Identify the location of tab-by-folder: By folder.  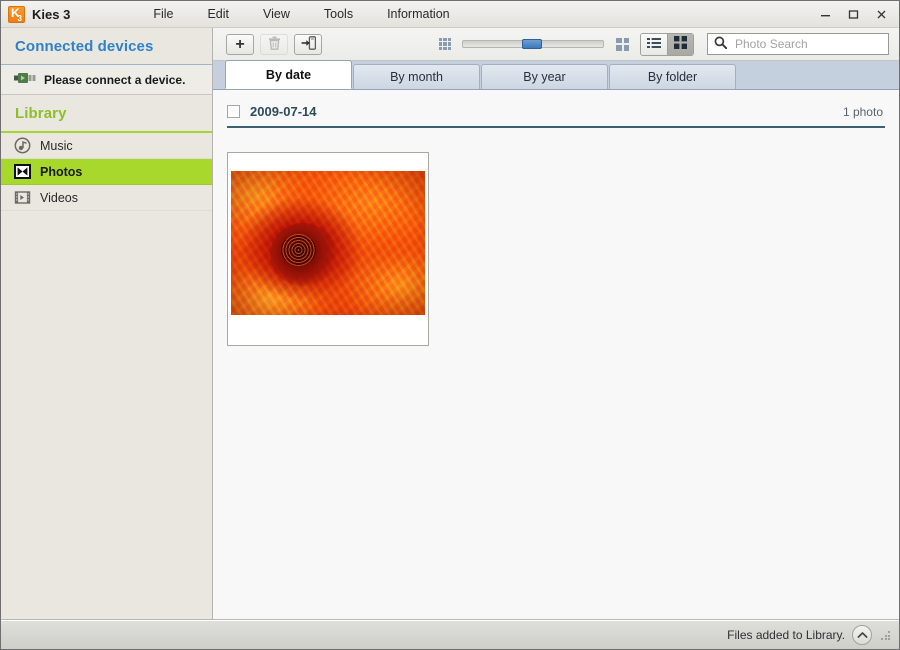
(672, 76).